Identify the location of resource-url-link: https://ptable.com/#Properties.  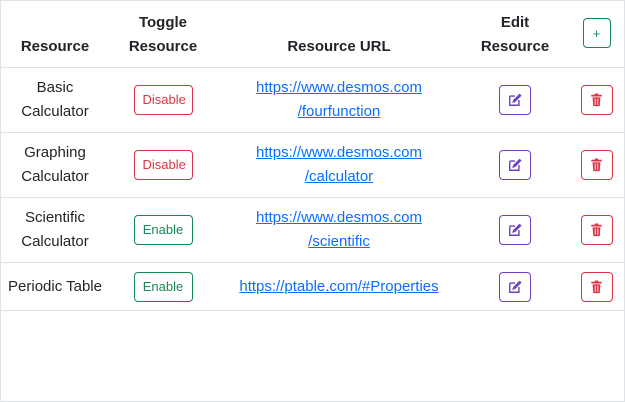
(338, 286).